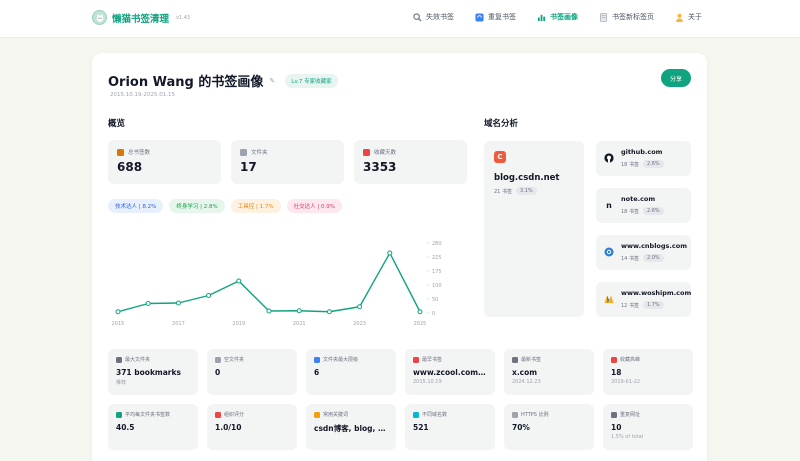 The height and width of the screenshot is (461, 800). I want to click on note-icon: n, so click(609, 205).